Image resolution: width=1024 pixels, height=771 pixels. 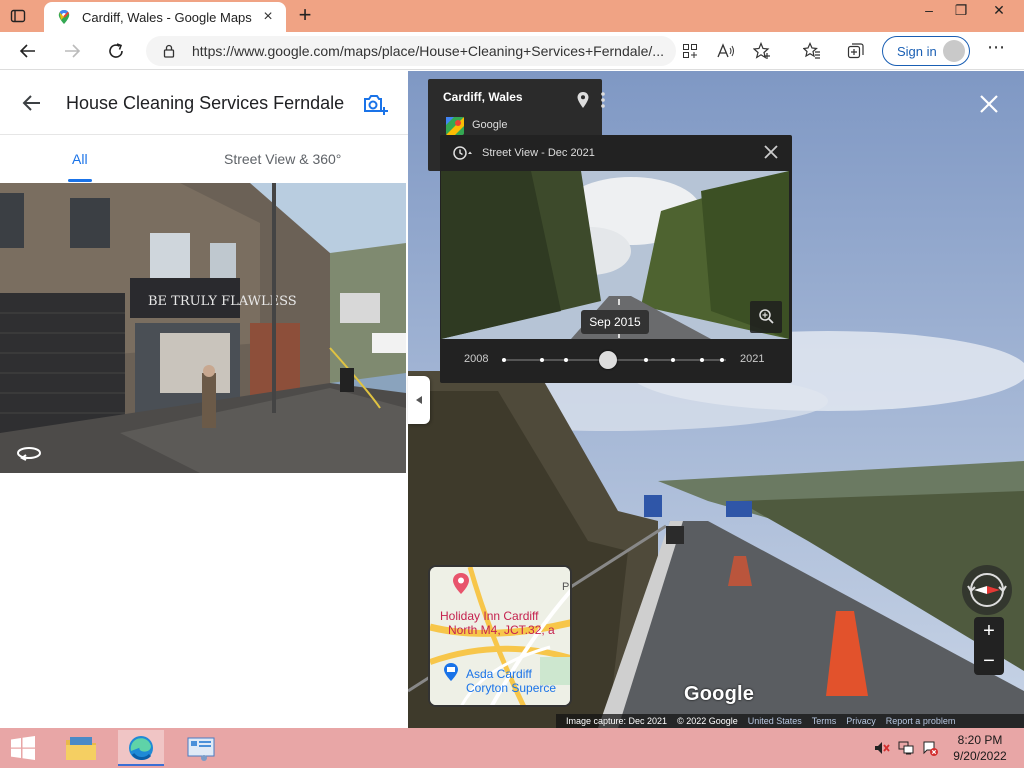 I want to click on tab-all: All, so click(x=80, y=159).